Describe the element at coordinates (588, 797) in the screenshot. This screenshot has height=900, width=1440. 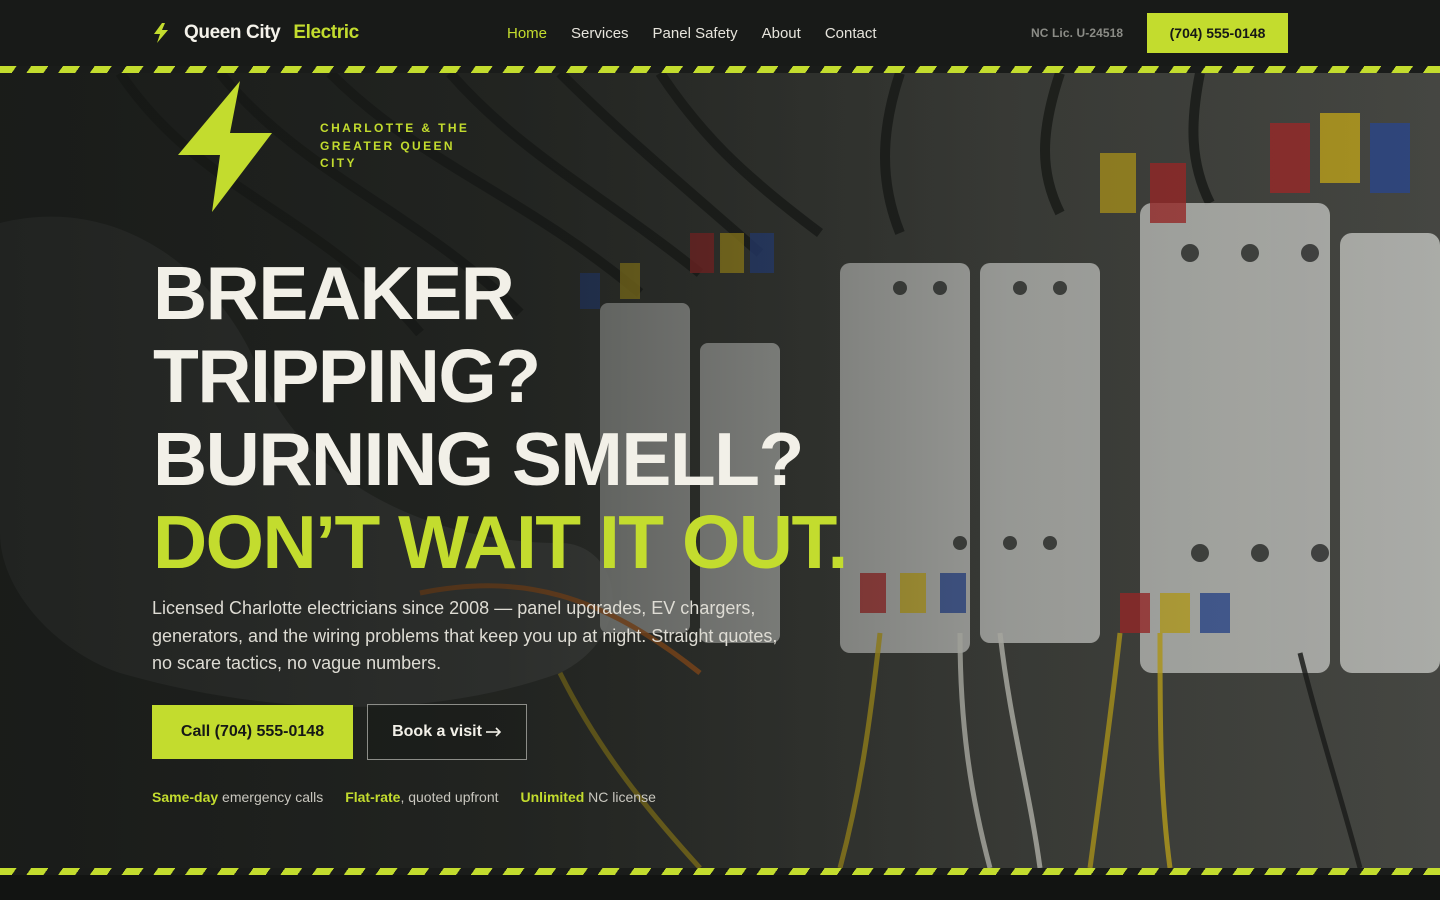
I see `trust-item: Unlimited NC license` at that location.